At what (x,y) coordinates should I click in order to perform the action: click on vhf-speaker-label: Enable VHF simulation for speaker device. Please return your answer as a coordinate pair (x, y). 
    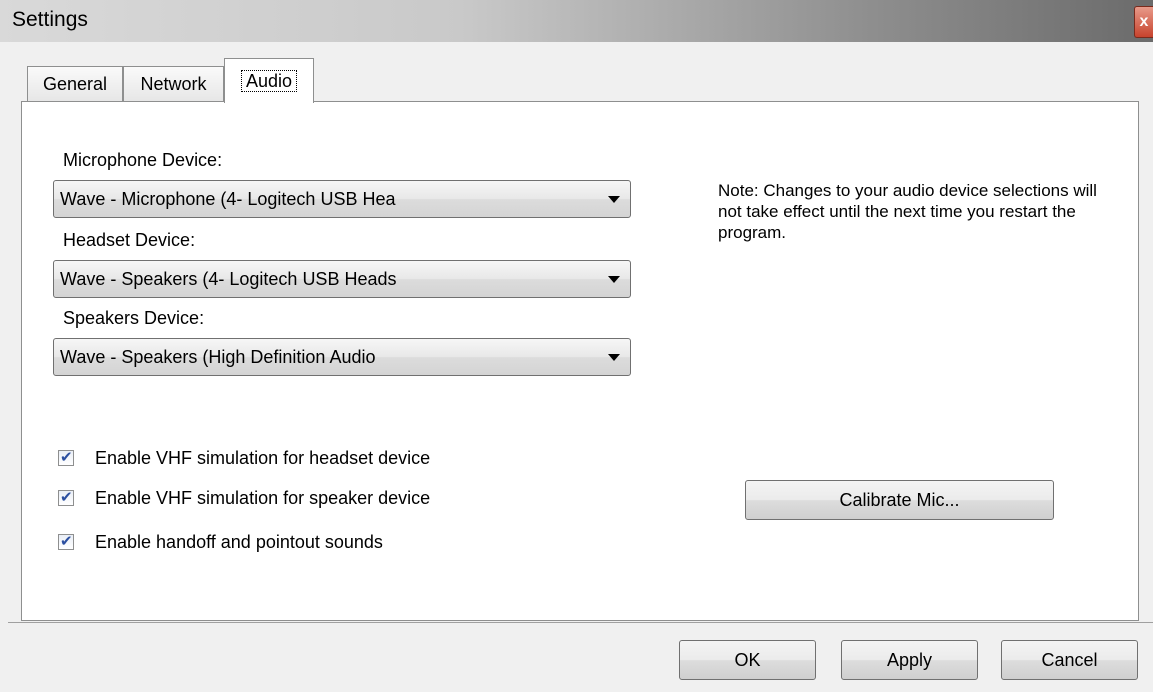
    Looking at the image, I should click on (263, 497).